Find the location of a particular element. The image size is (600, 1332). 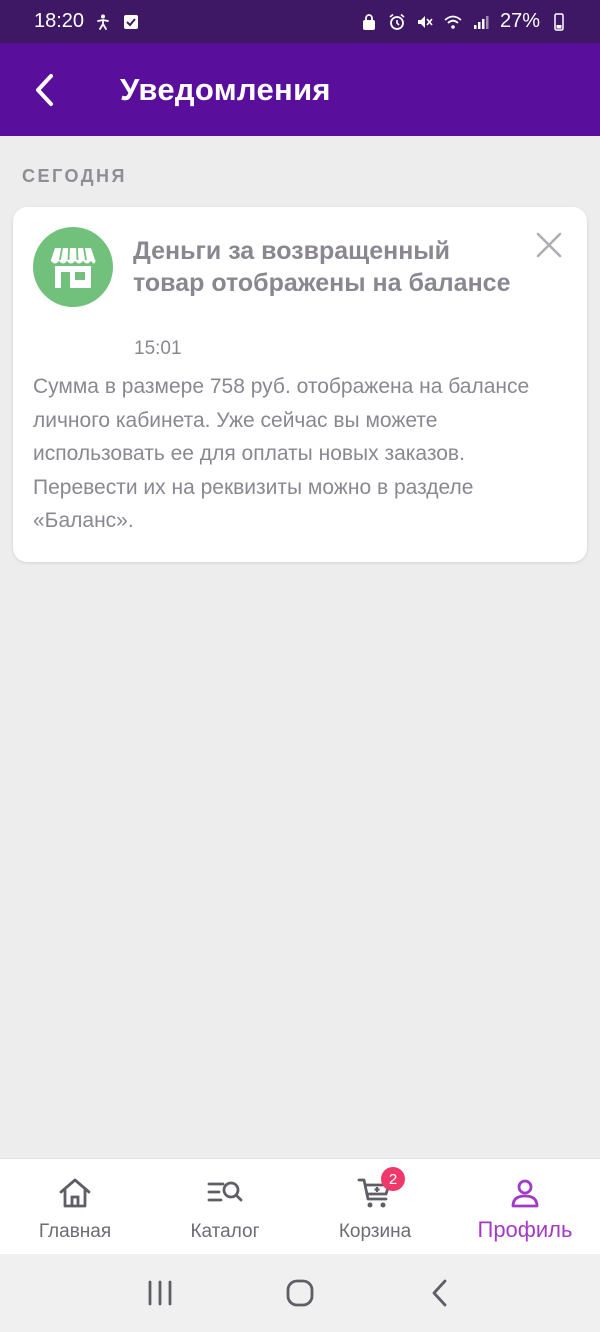

chevron-left-icon is located at coordinates (44, 89).